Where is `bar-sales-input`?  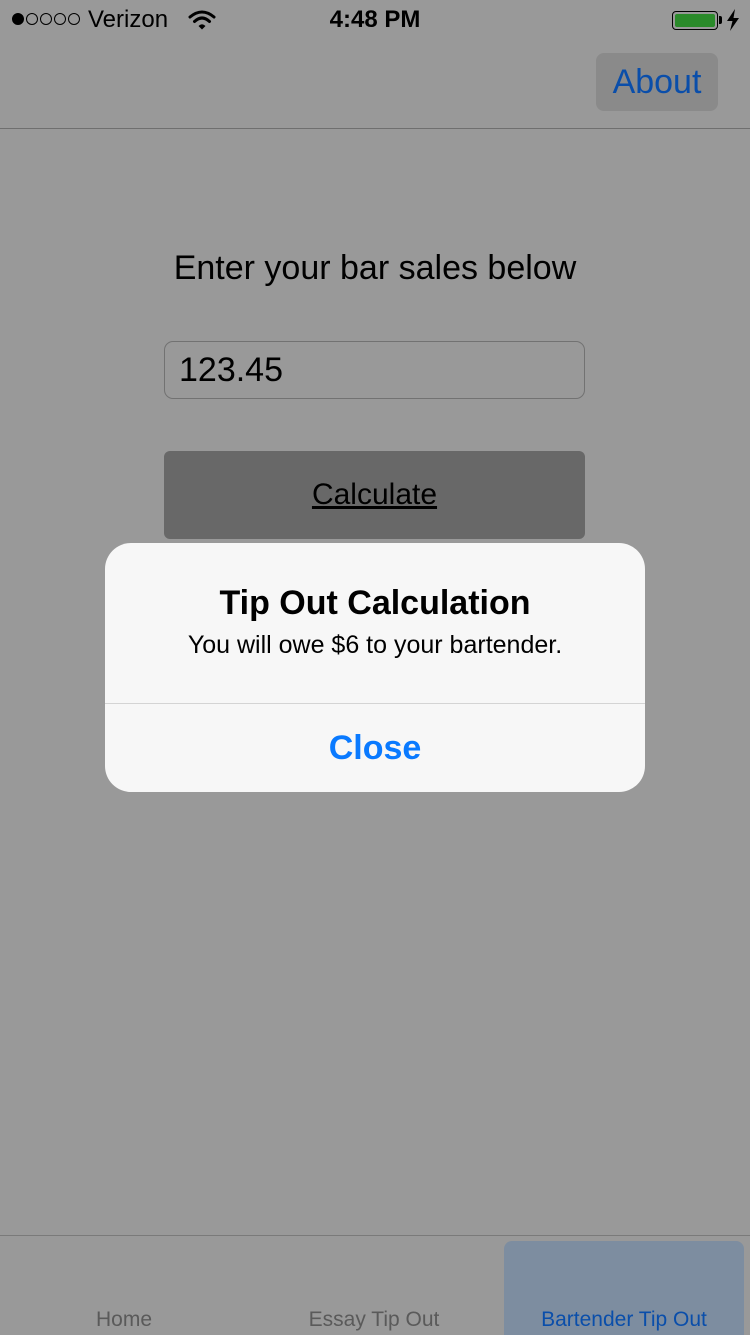
bar-sales-input is located at coordinates (374, 370).